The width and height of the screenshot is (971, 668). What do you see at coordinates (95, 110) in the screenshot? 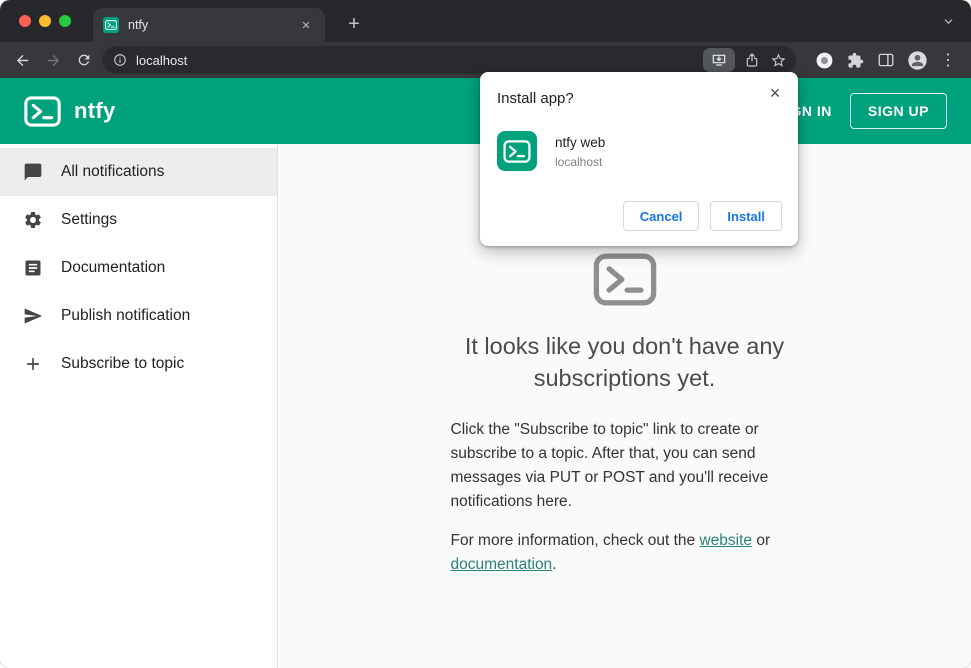
I see `app-brand: ntfy` at bounding box center [95, 110].